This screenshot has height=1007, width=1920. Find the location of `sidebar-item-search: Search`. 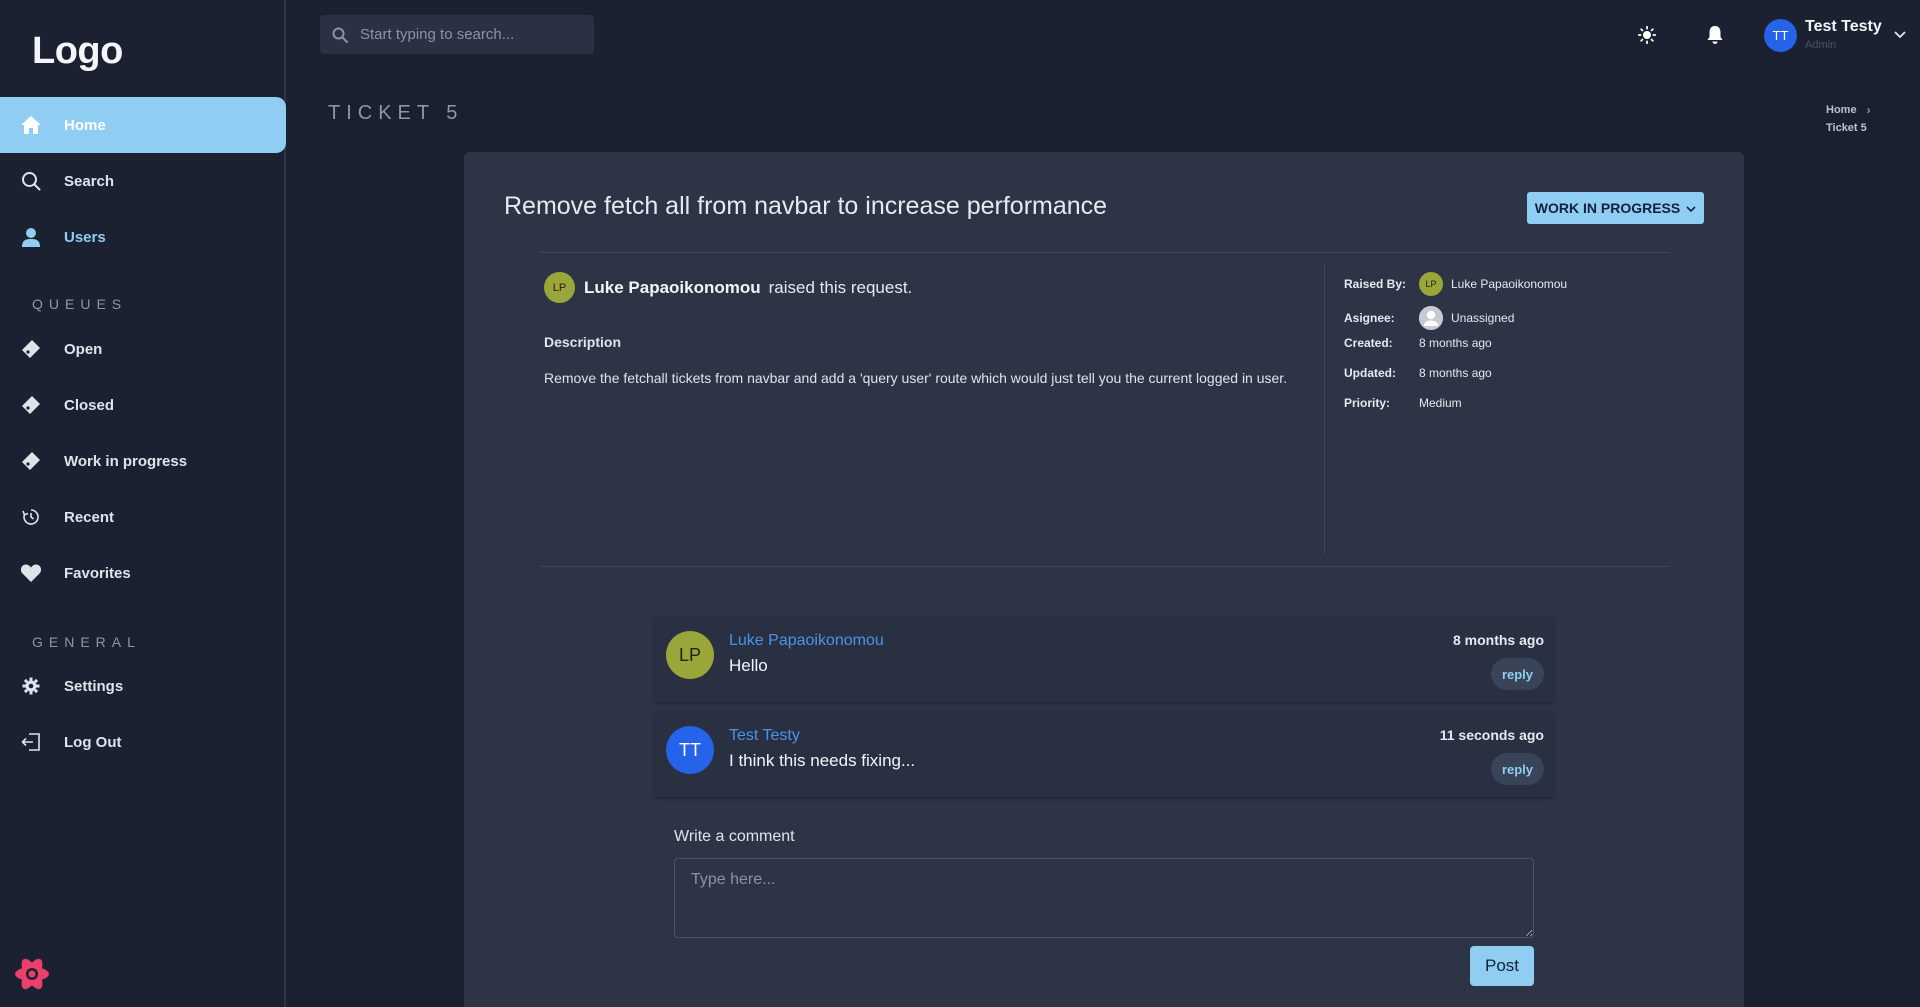

sidebar-item-search: Search is located at coordinates (143, 181).